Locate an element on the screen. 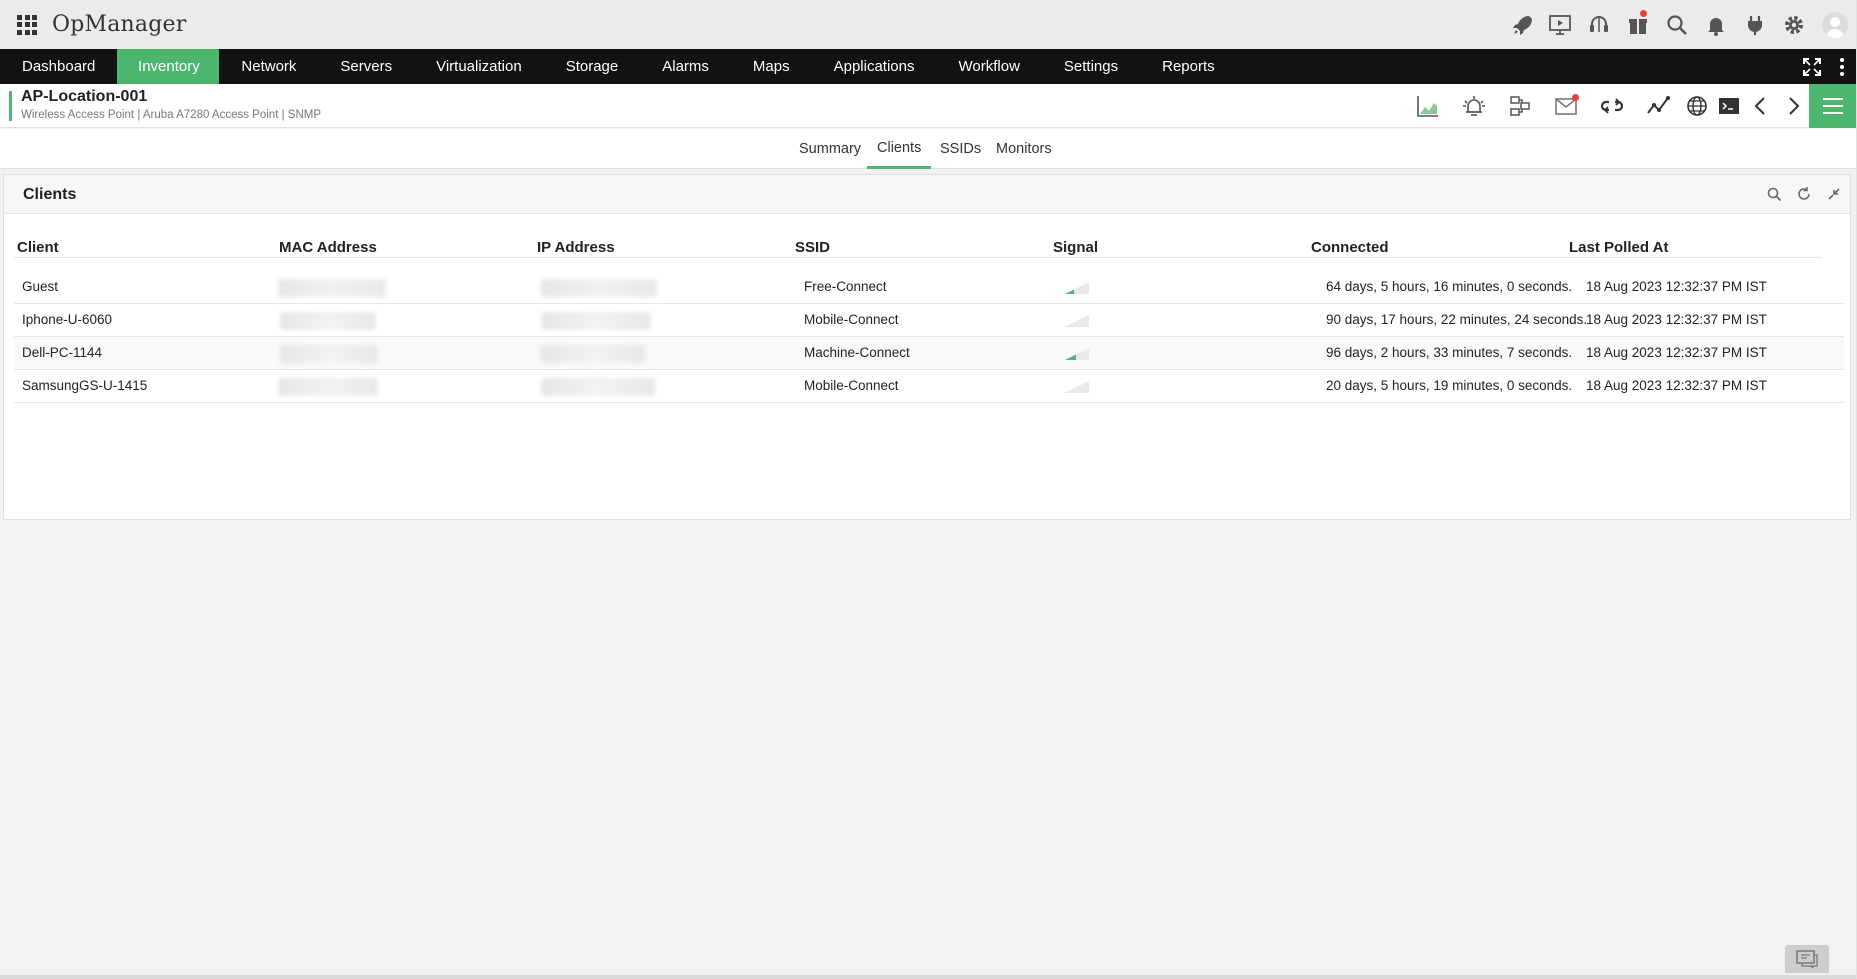  gift-icon is located at coordinates (1637, 24).